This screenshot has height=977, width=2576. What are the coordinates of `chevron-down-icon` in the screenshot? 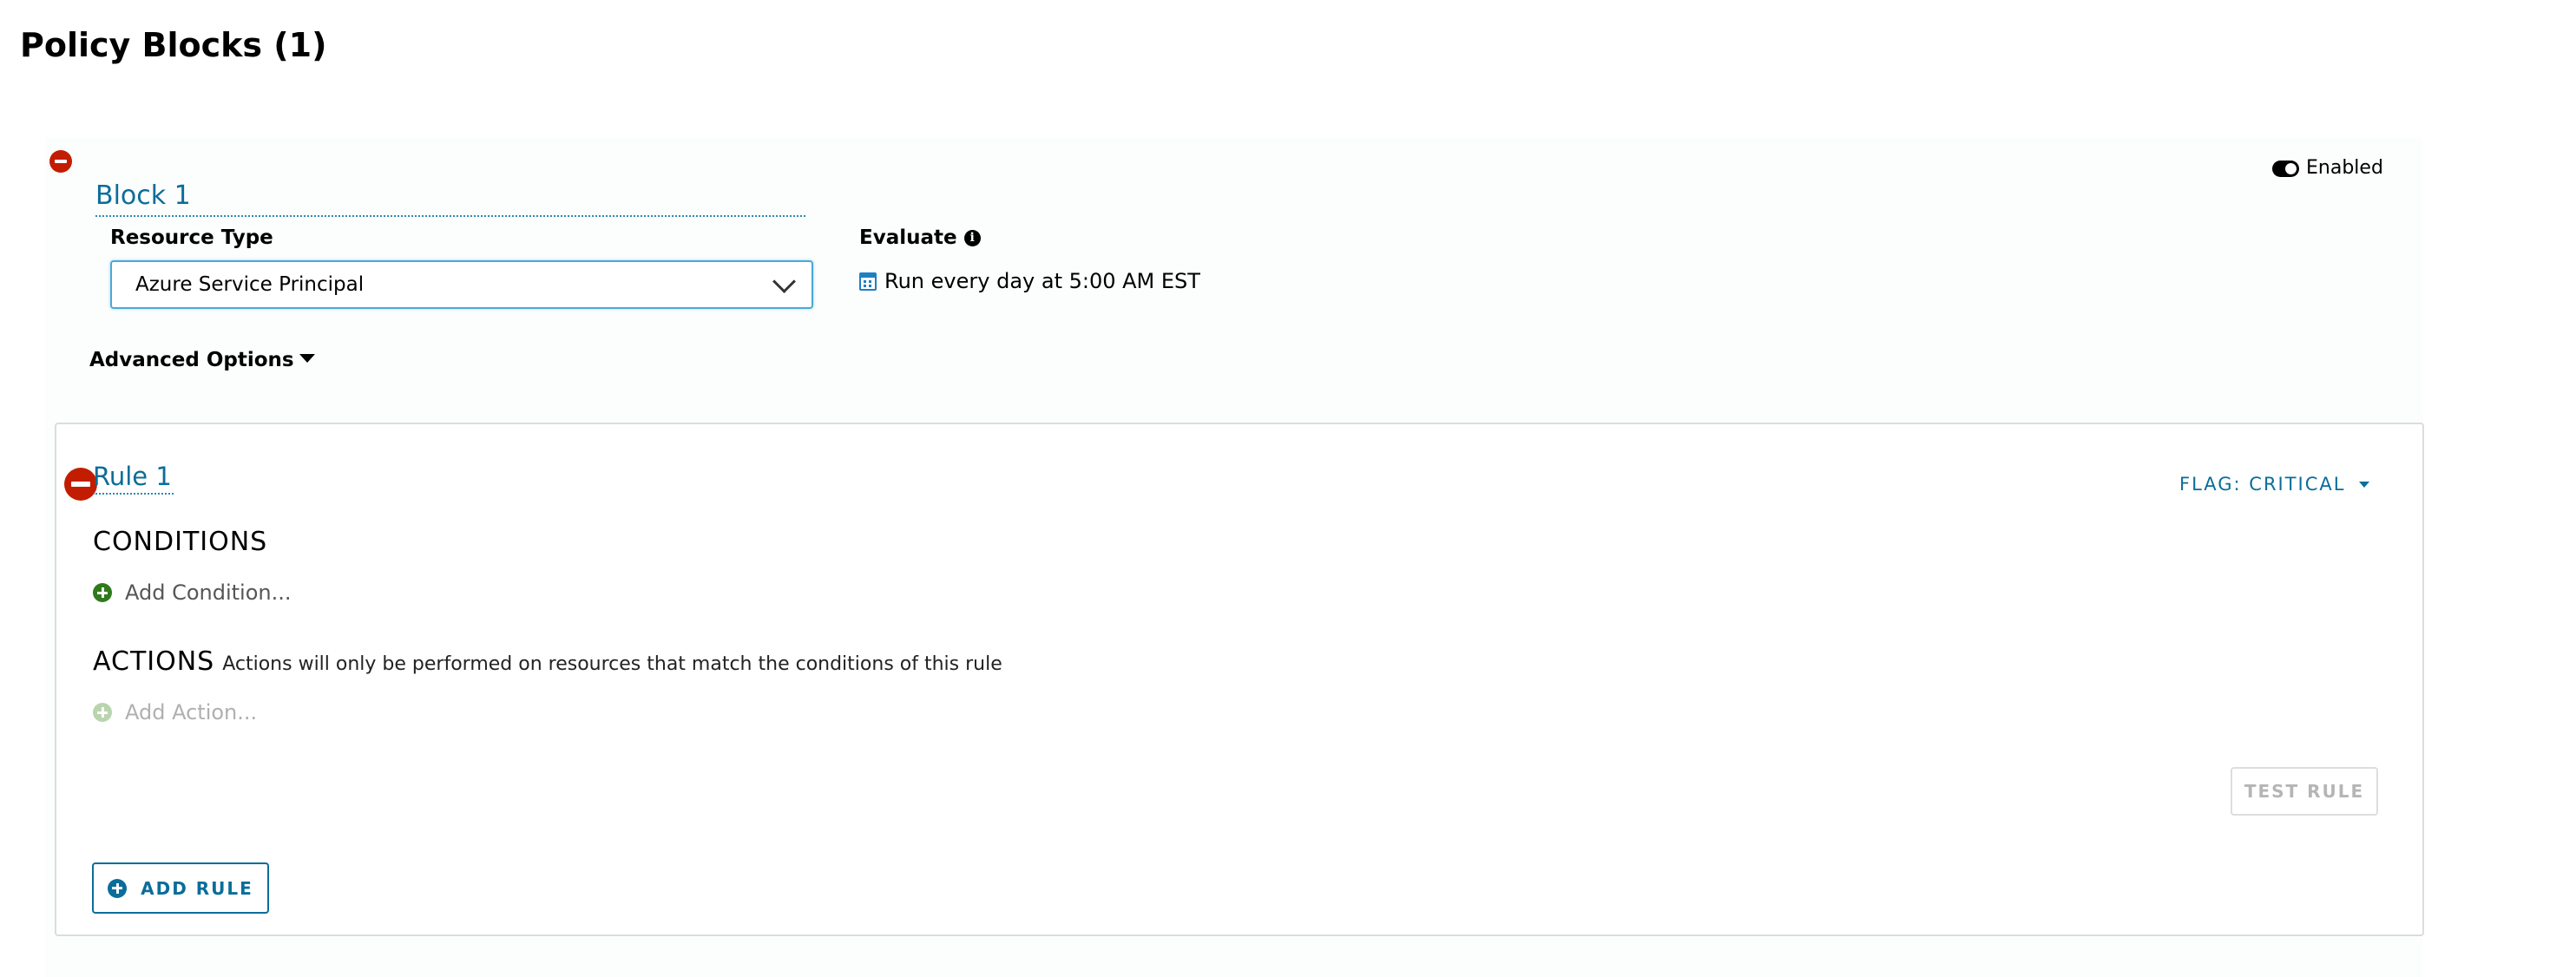 It's located at (784, 281).